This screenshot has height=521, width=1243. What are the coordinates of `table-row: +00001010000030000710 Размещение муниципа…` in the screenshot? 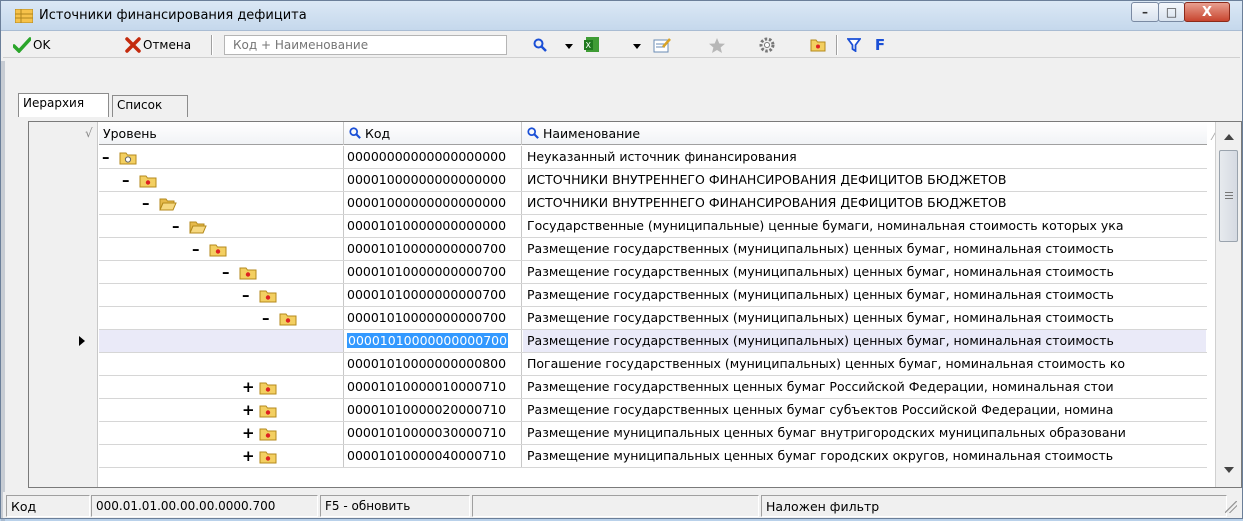 It's located at (653, 433).